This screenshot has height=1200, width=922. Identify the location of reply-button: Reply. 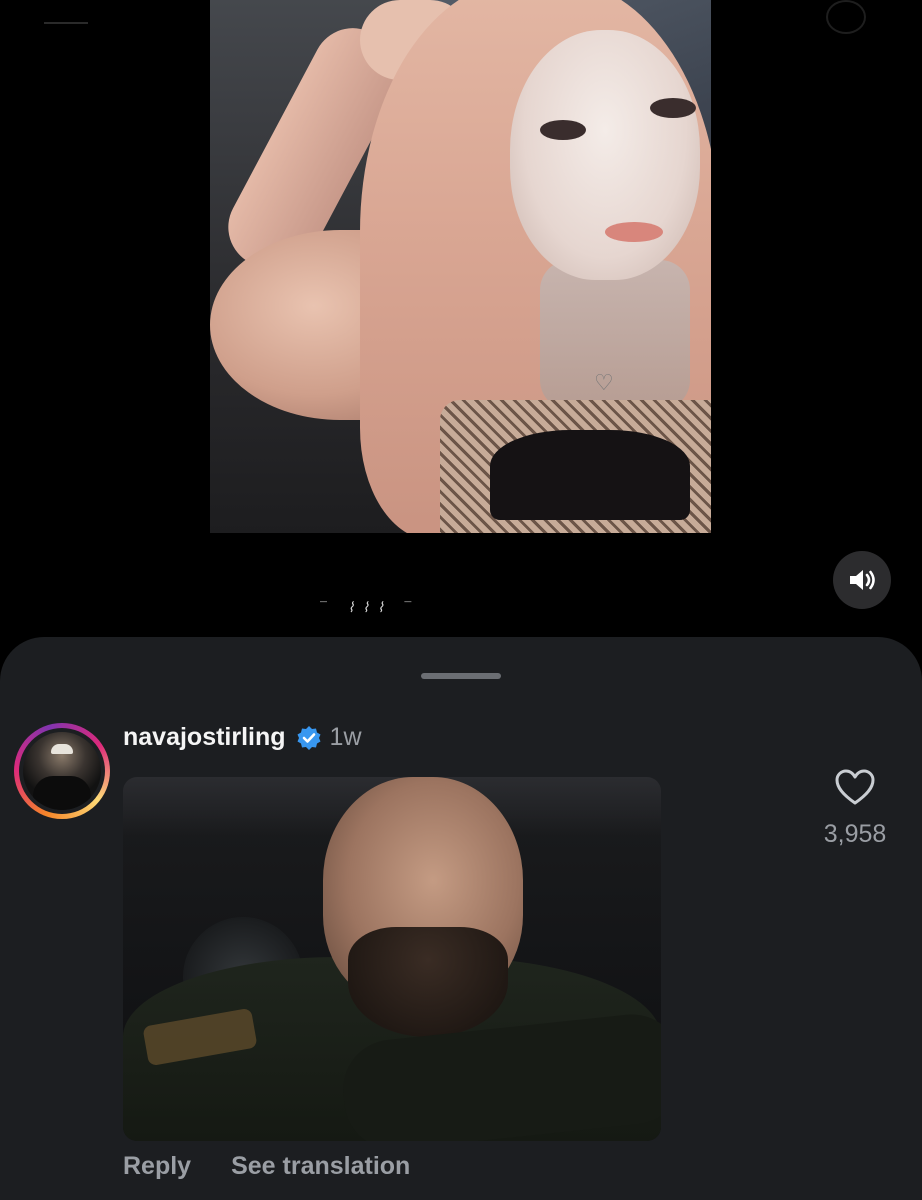
(157, 1166).